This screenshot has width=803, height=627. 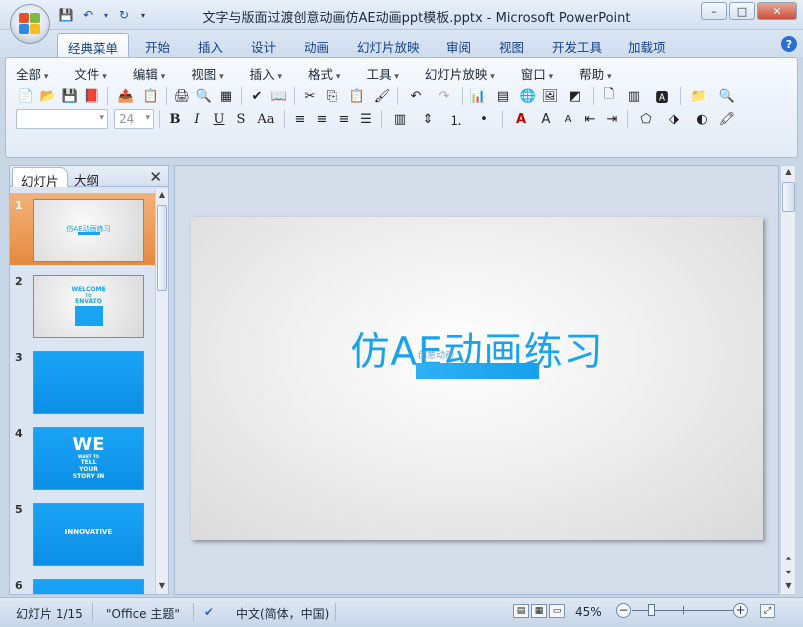 What do you see at coordinates (300, 119) in the screenshot?
I see `align-left-icon: ≡` at bounding box center [300, 119].